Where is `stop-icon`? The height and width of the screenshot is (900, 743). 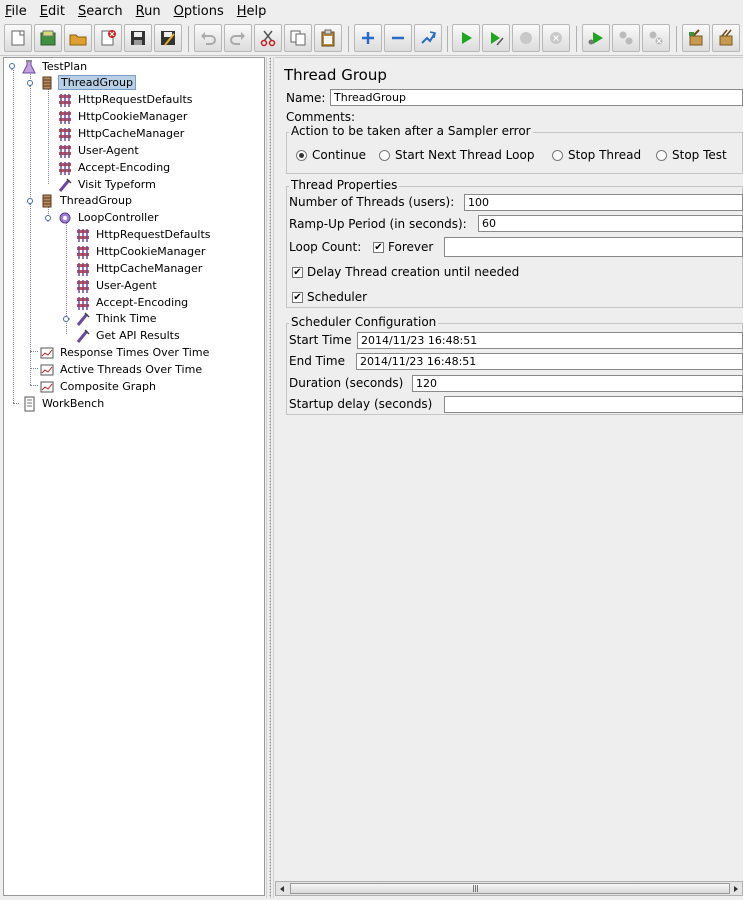 stop-icon is located at coordinates (526, 38).